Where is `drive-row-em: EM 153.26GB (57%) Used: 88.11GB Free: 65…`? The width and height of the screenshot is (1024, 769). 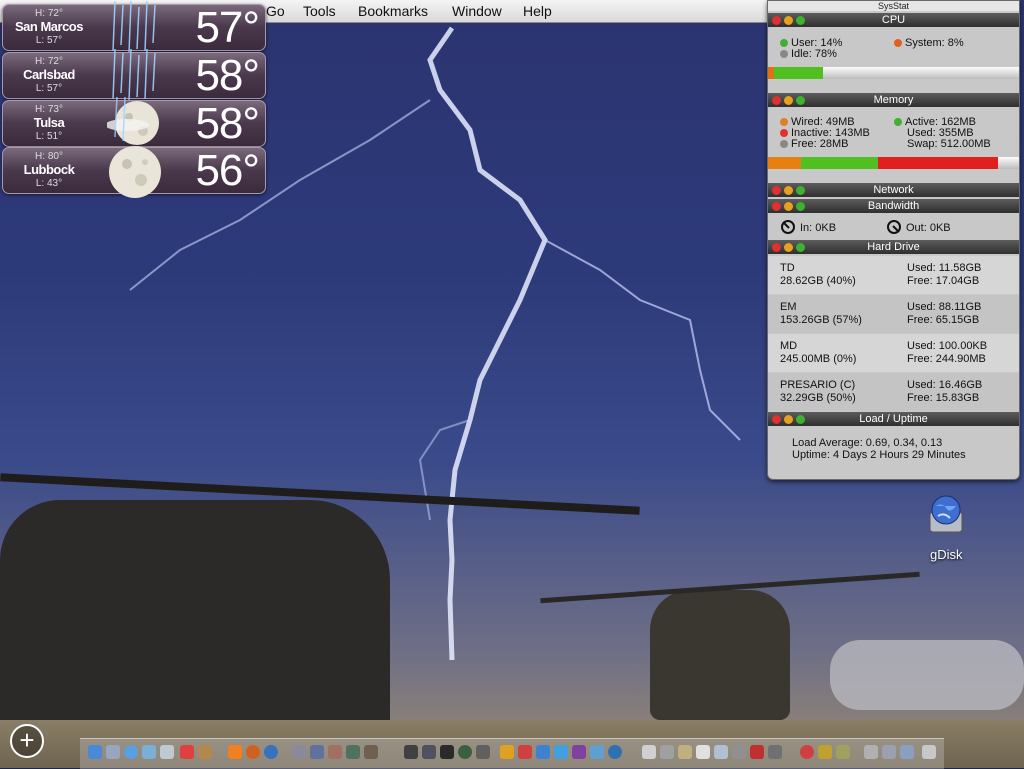
drive-row-em: EM 153.26GB (57%) Used: 88.11GB Free: 65… is located at coordinates (893, 314).